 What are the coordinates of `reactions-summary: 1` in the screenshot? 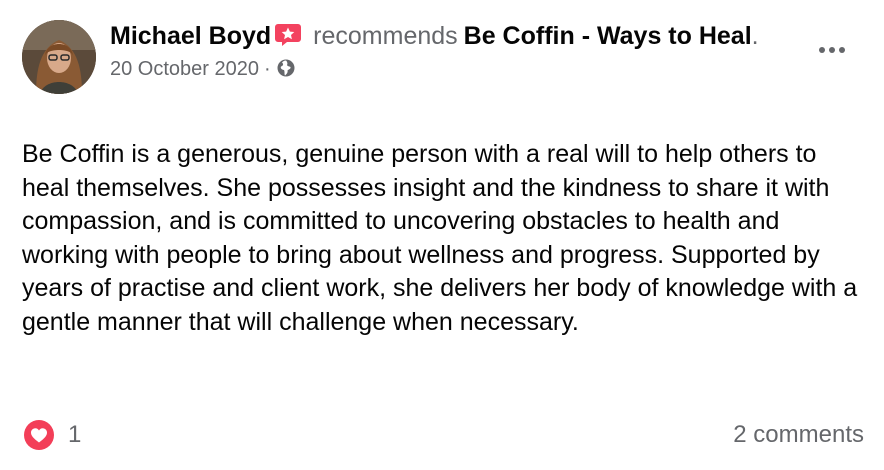 It's located at (52, 435).